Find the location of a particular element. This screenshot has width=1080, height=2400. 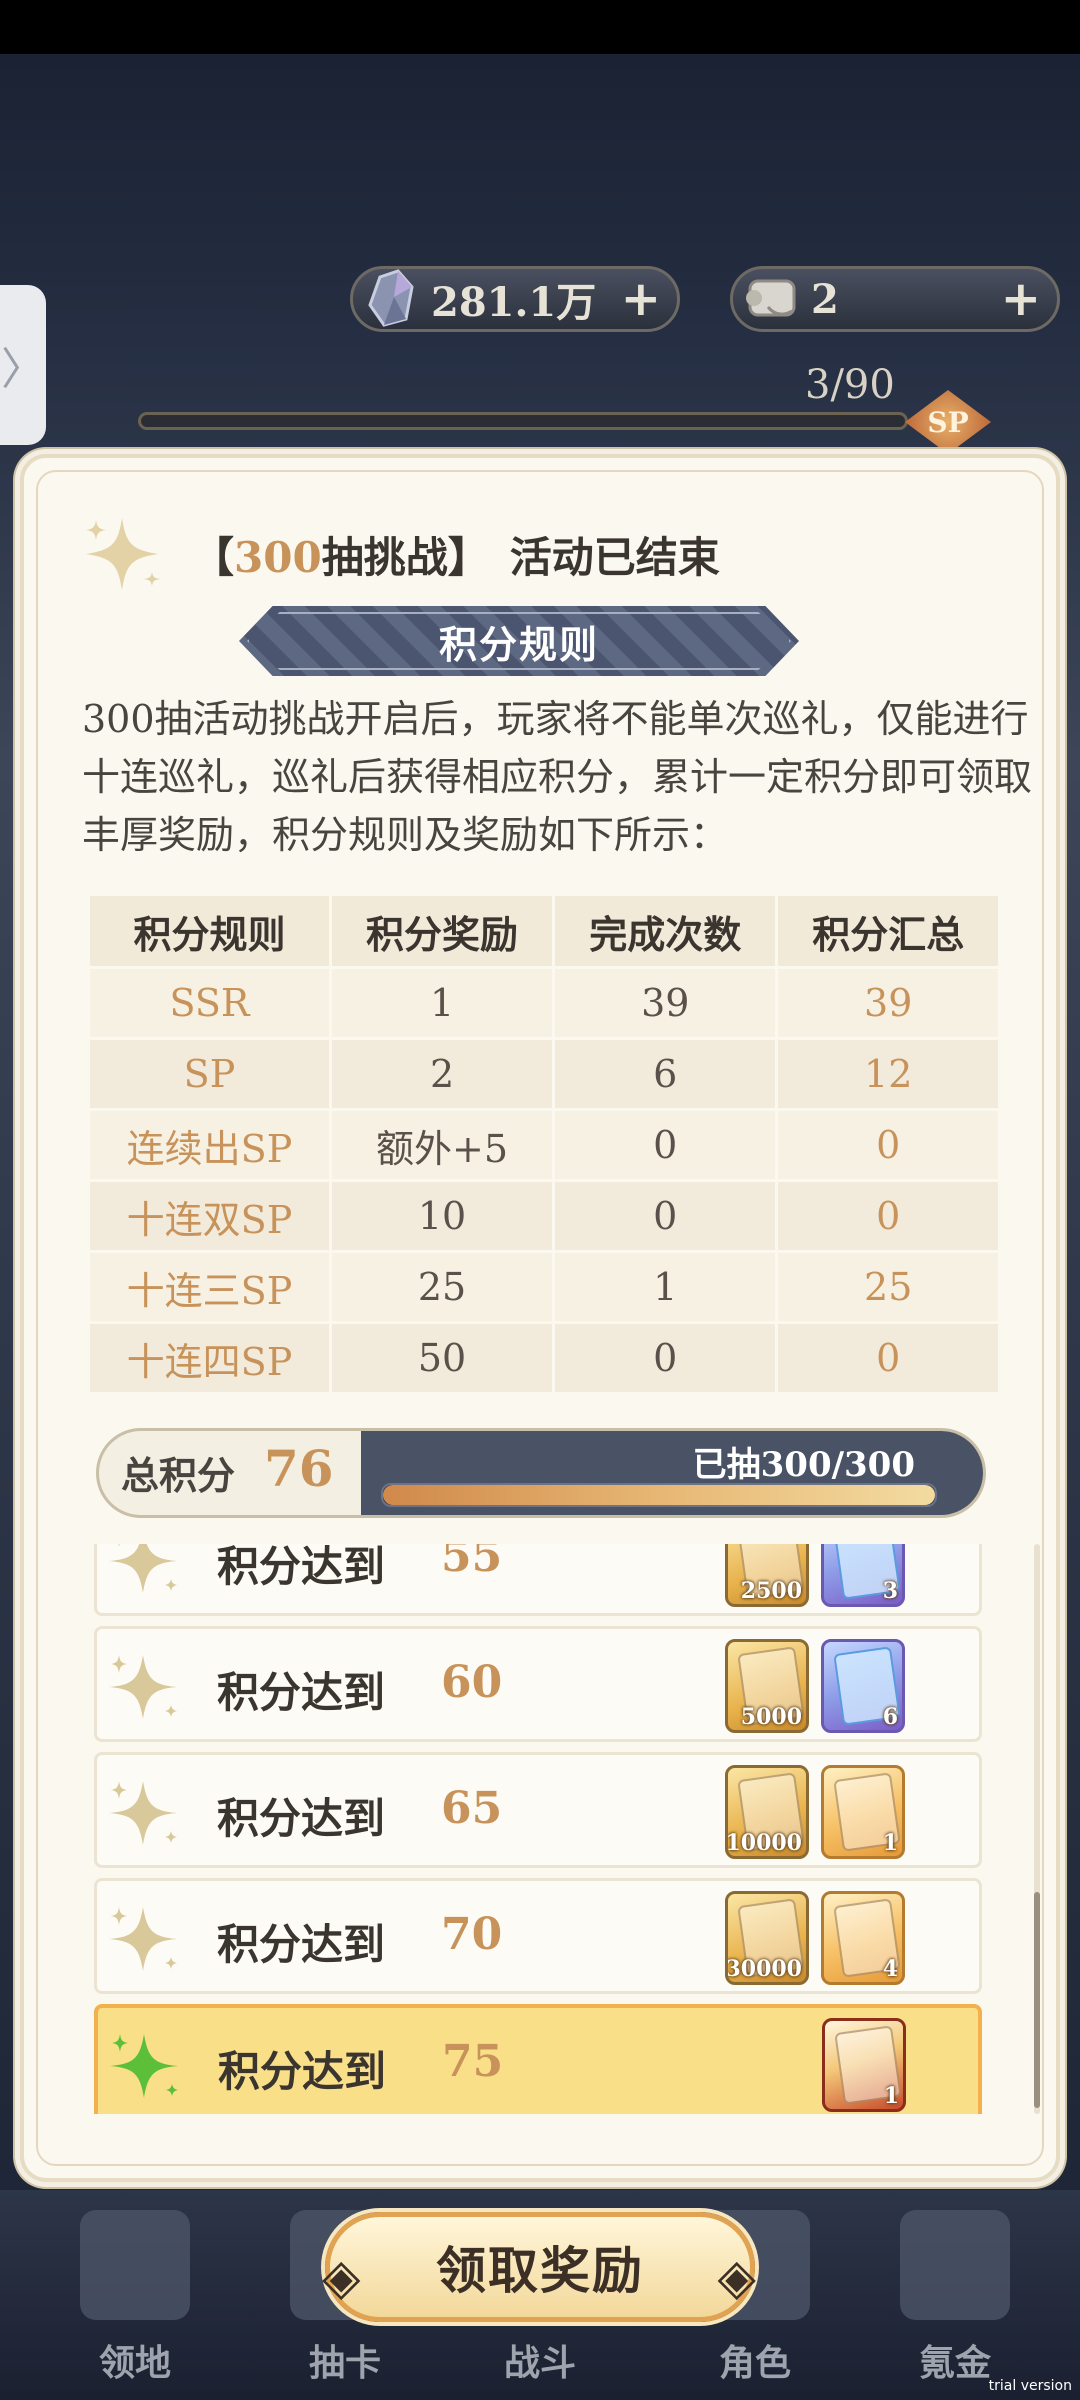

milestone-value: 55 is located at coordinates (472, 1563).